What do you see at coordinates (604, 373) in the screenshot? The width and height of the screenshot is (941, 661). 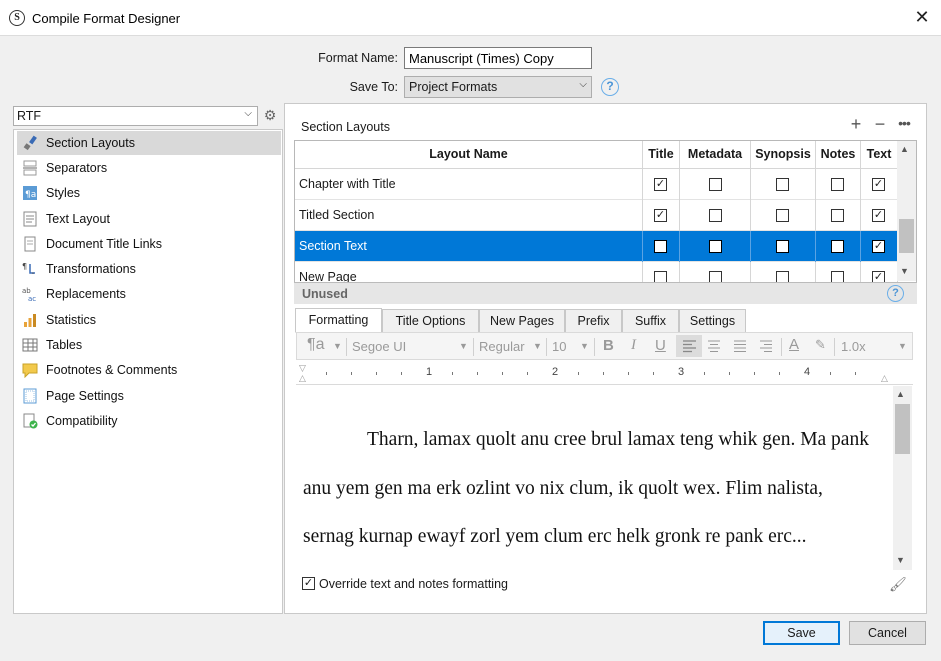 I see `ruler: ▽ △ 1 2 3 4 △` at bounding box center [604, 373].